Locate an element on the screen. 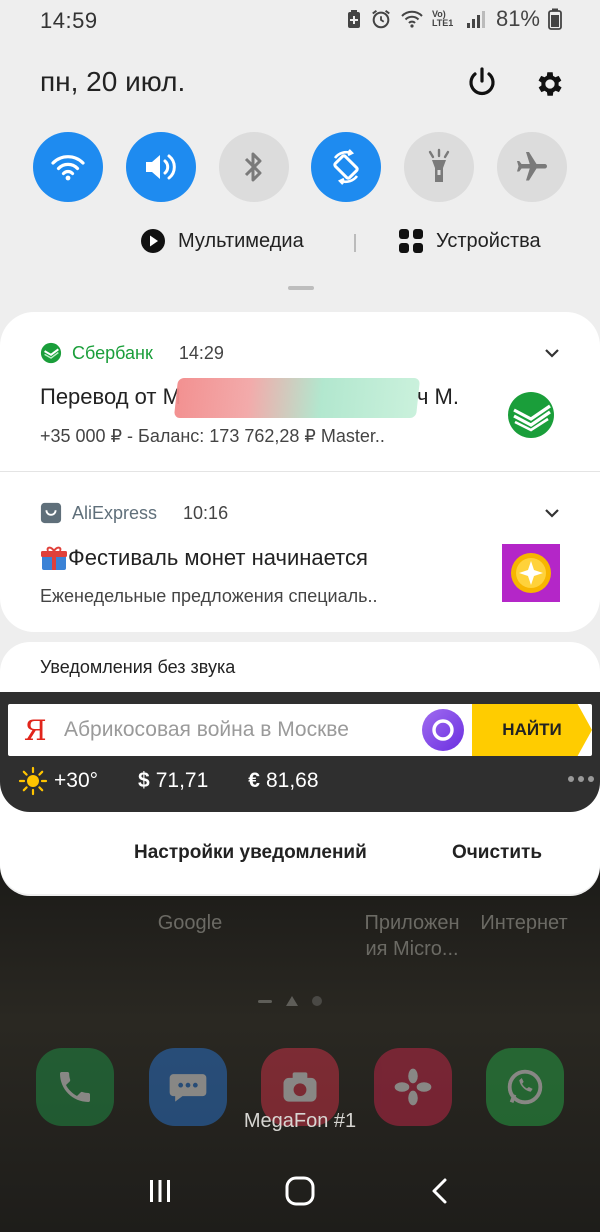  devices-label: Устройства is located at coordinates (488, 240).